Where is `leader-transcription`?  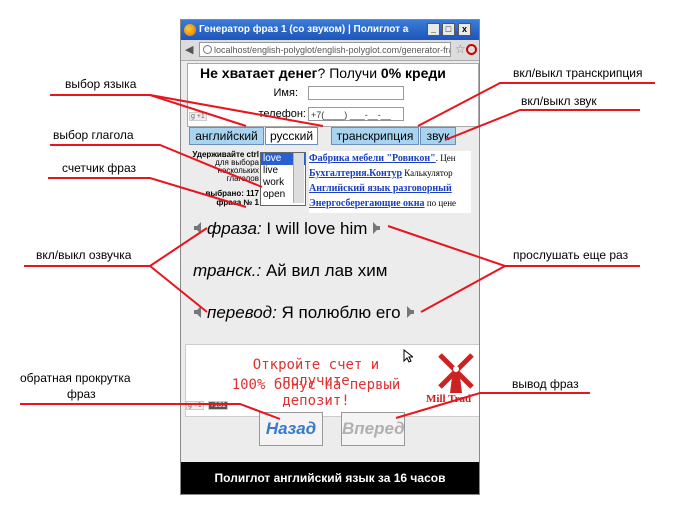 leader-transcription is located at coordinates (536, 104).